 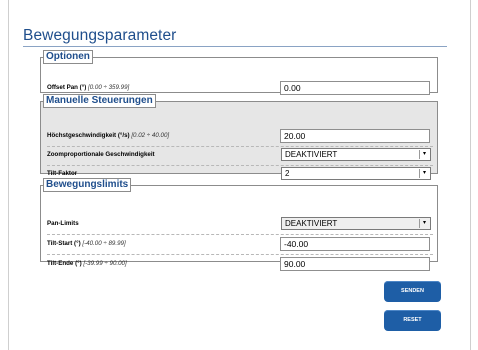 What do you see at coordinates (8, 175) in the screenshot?
I see `frame-border-left` at bounding box center [8, 175].